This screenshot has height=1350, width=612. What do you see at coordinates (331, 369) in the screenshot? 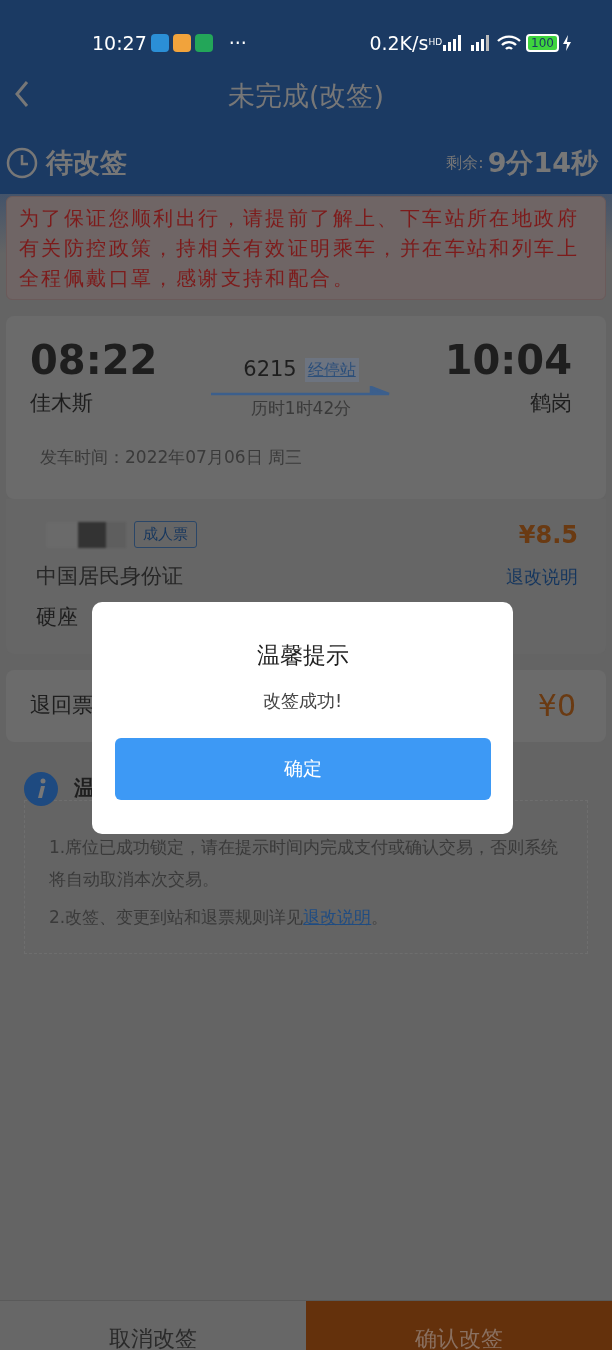
I see `stops-link: 经停站` at bounding box center [331, 369].